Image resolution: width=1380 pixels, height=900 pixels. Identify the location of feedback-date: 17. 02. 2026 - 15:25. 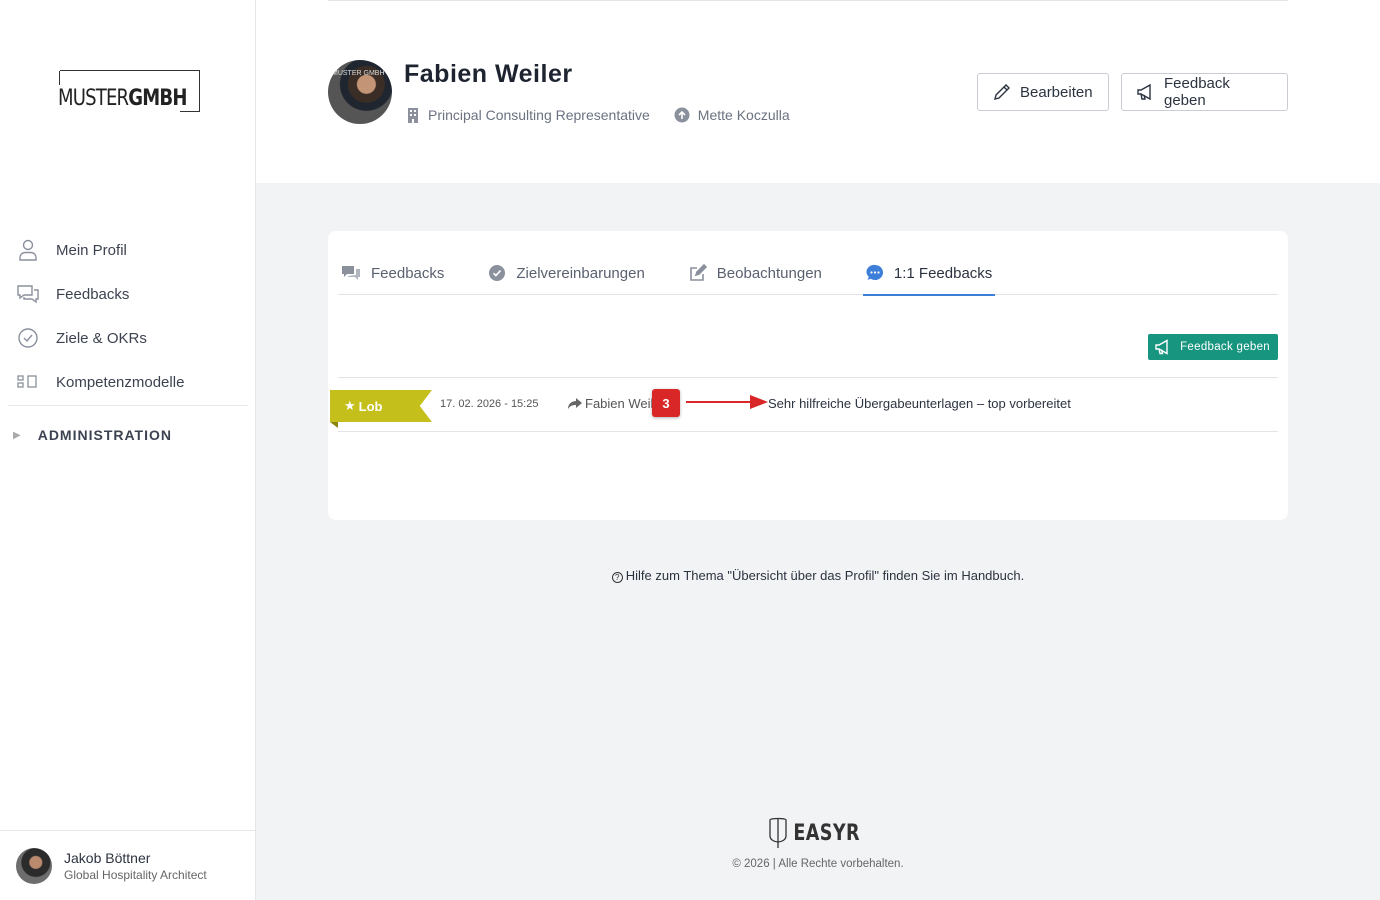
(489, 404).